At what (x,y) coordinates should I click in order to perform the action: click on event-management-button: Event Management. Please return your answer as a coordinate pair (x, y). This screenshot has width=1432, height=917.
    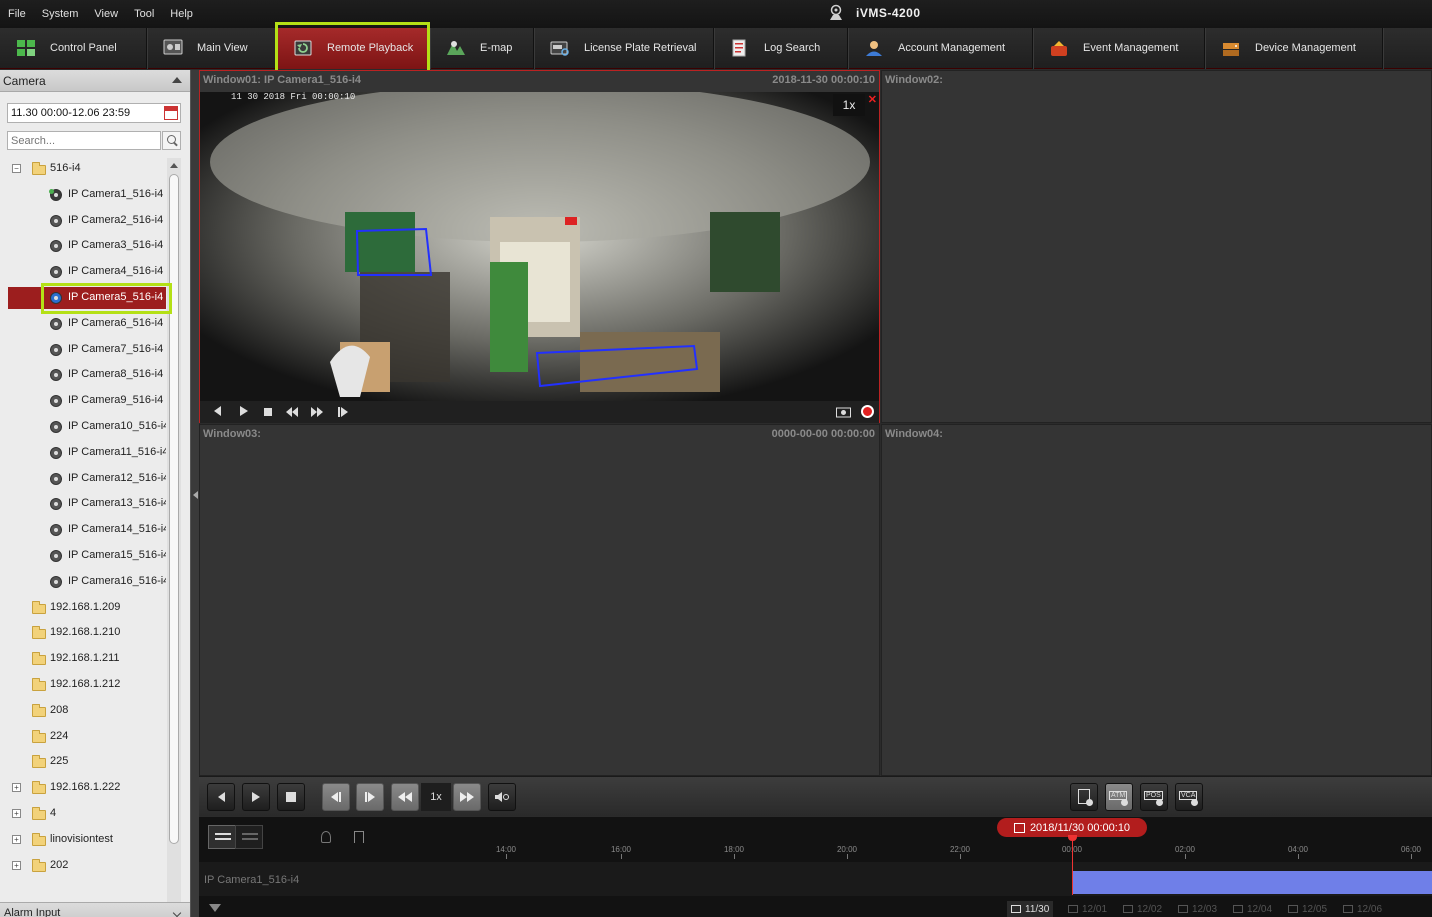
    Looking at the image, I should click on (1119, 48).